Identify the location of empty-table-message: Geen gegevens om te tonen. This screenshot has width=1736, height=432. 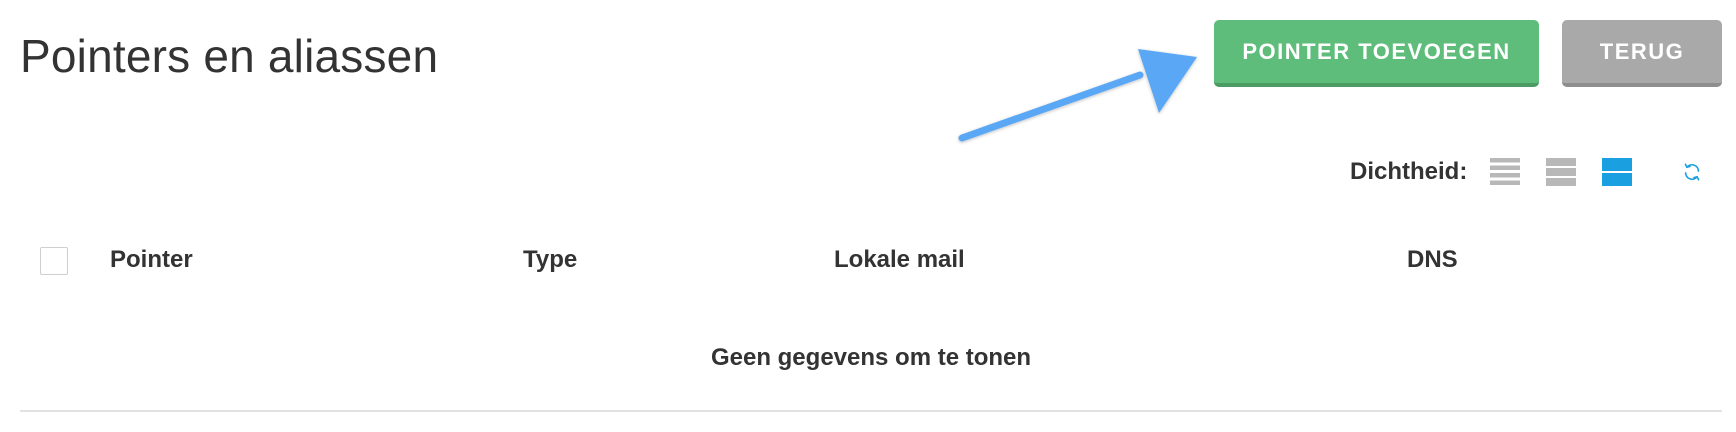
(871, 357).